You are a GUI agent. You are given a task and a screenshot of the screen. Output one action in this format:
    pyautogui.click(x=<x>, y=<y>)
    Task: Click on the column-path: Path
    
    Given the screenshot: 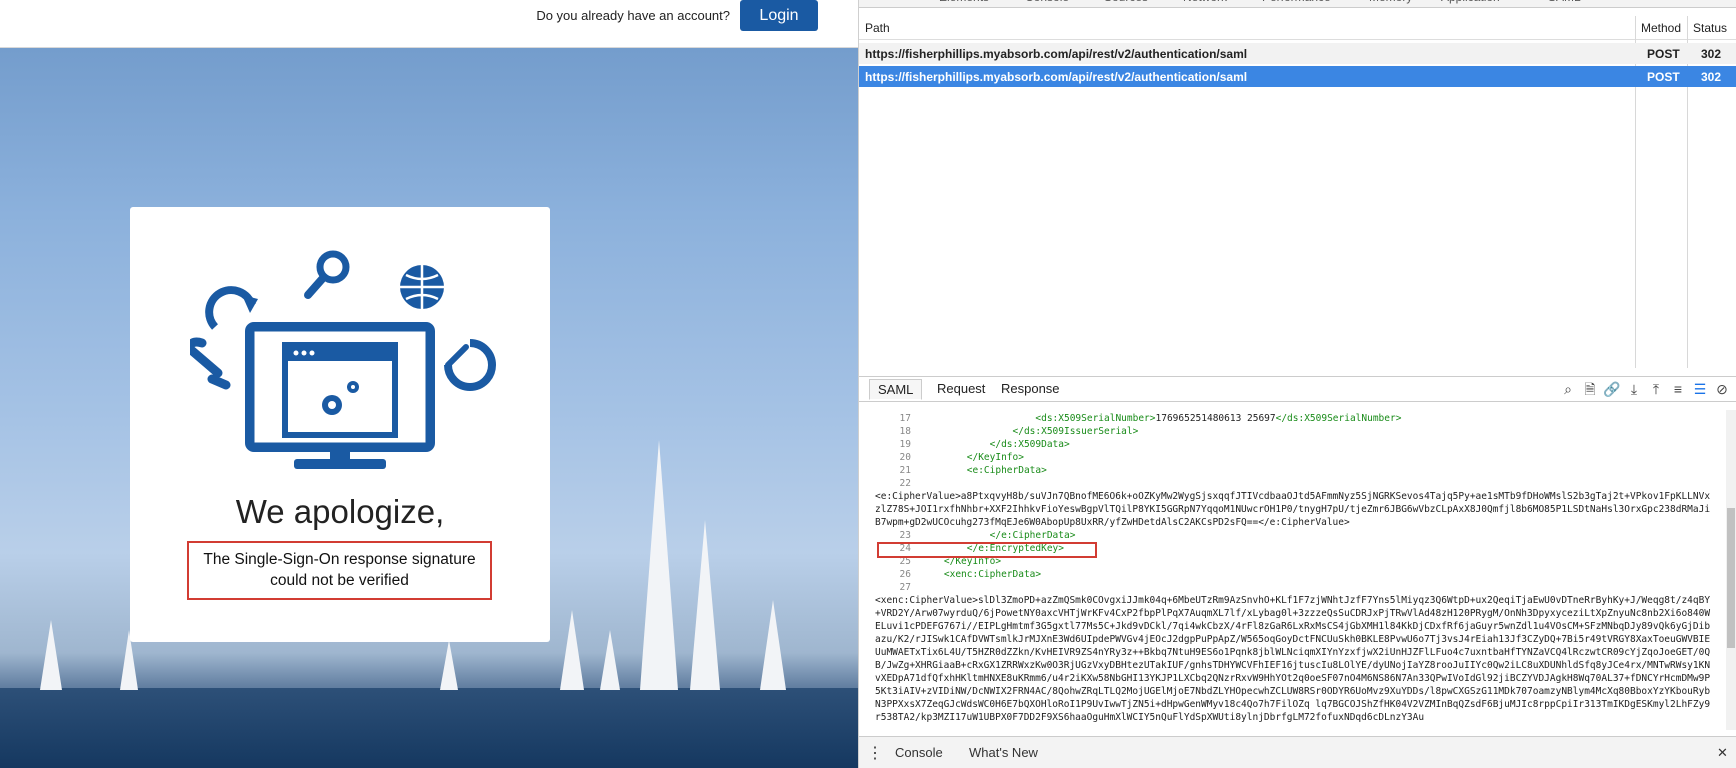 What is the action you would take?
    pyautogui.click(x=877, y=28)
    